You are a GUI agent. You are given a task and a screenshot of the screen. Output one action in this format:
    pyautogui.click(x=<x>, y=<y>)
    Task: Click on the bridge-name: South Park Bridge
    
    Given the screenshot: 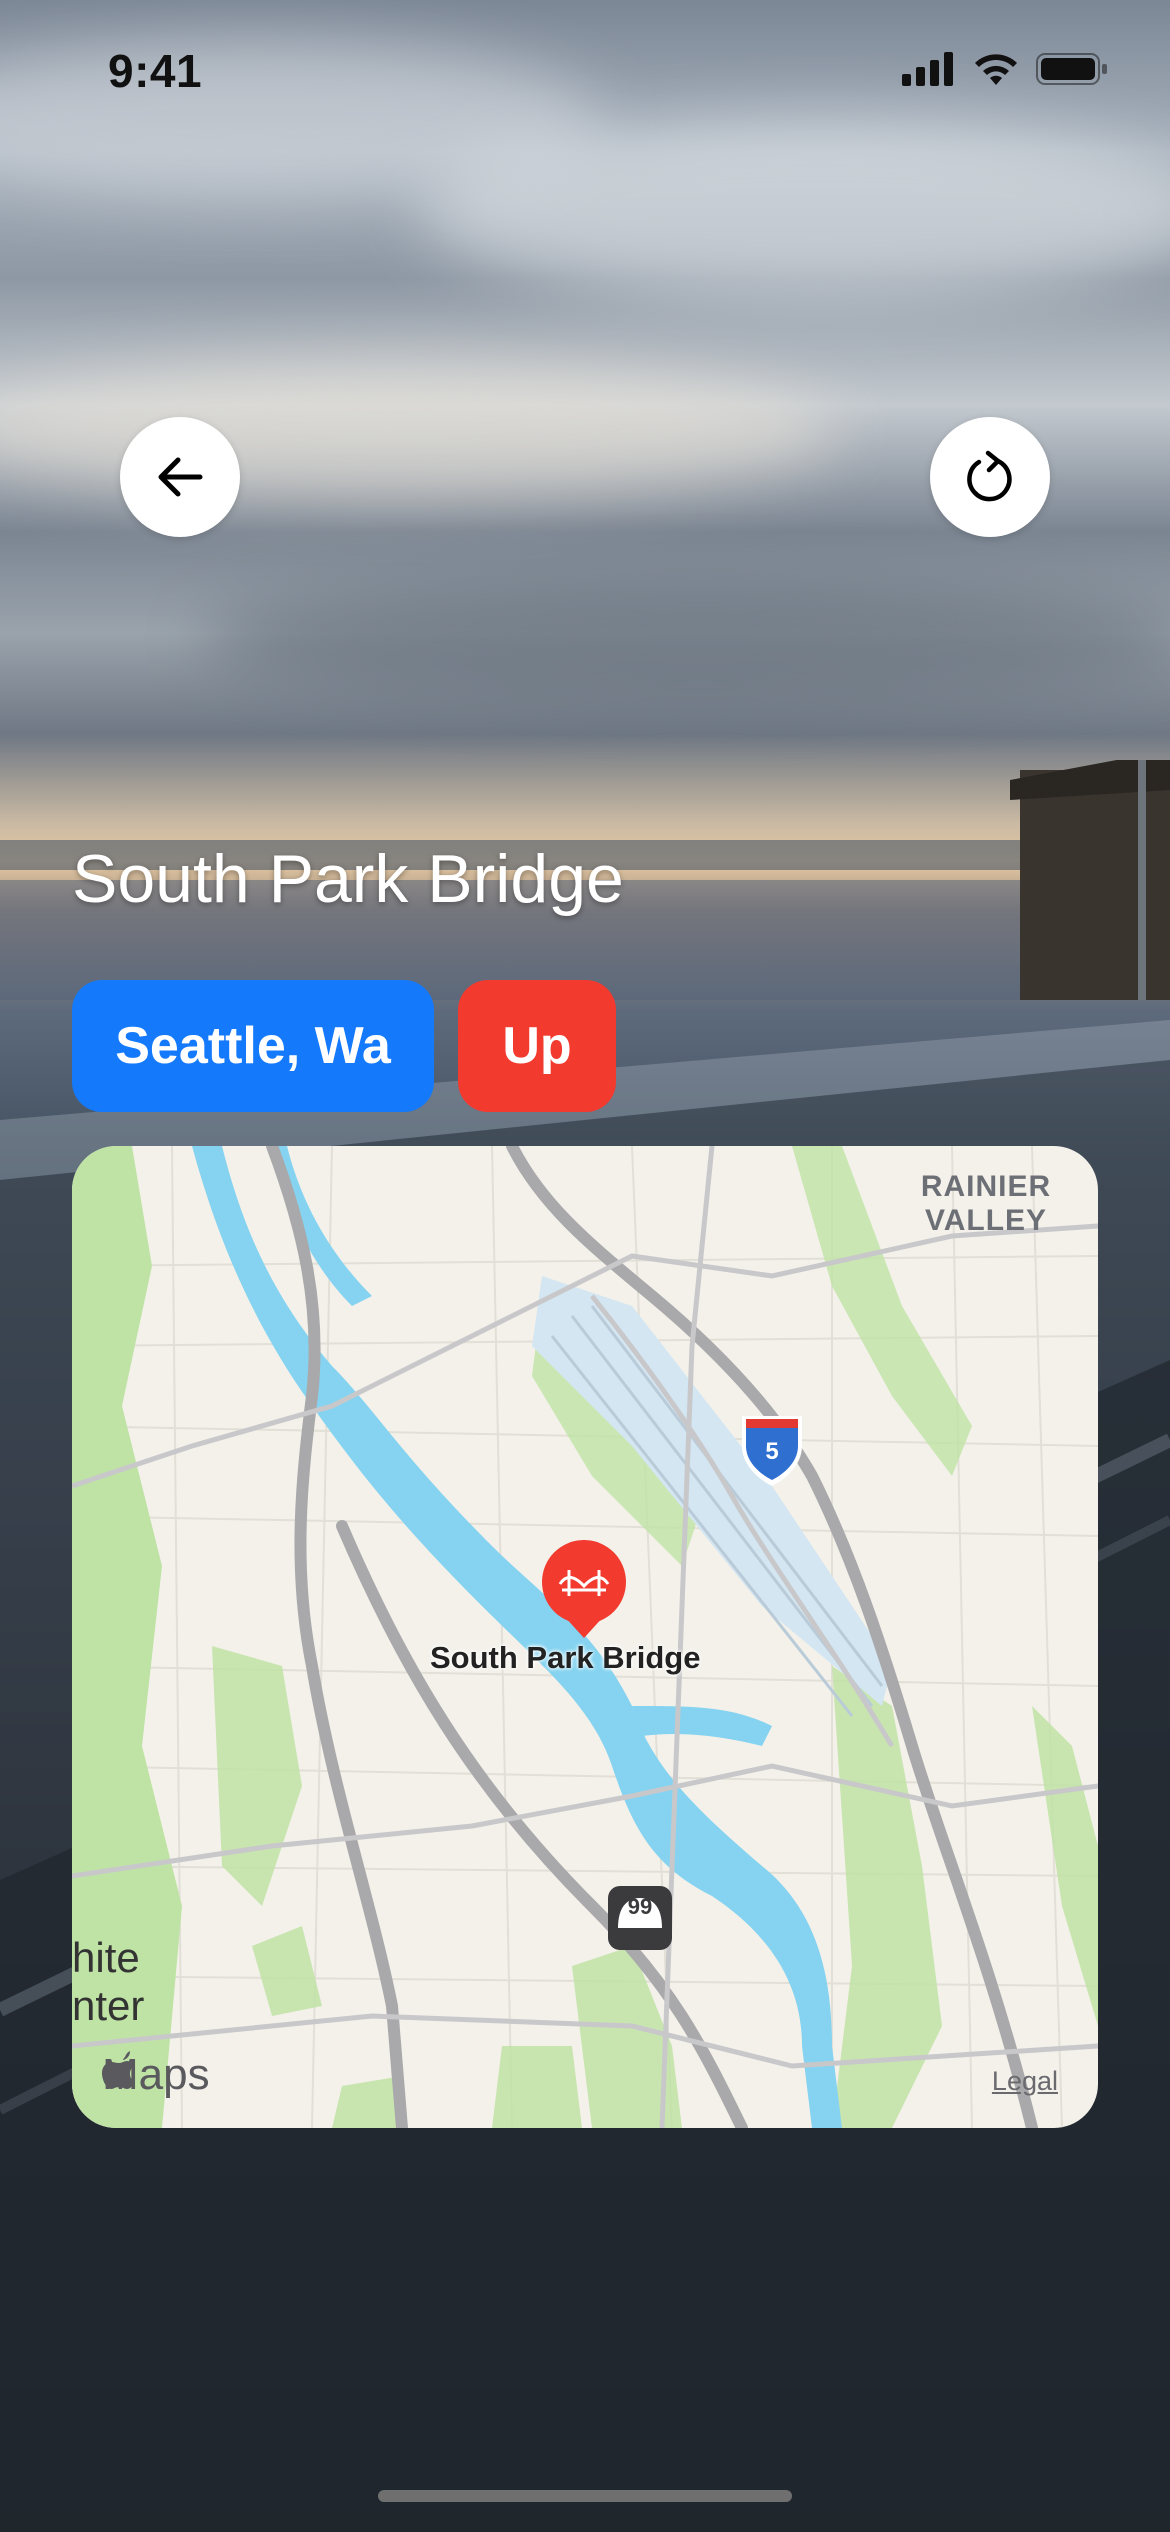 What is the action you would take?
    pyautogui.click(x=348, y=879)
    